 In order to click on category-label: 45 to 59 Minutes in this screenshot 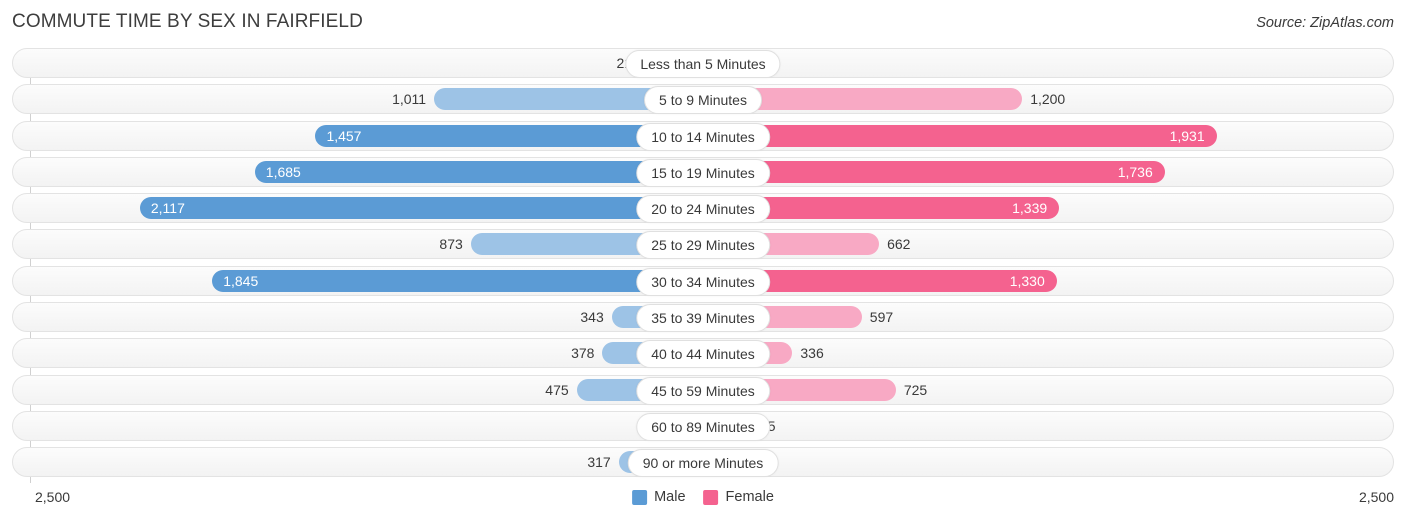, I will do `click(703, 390)`.